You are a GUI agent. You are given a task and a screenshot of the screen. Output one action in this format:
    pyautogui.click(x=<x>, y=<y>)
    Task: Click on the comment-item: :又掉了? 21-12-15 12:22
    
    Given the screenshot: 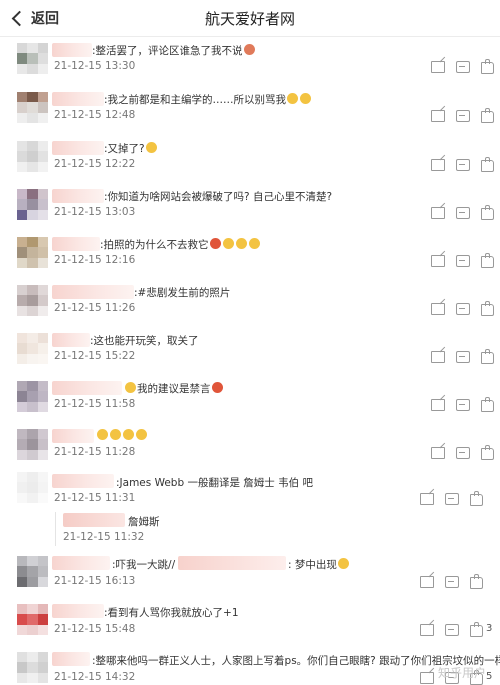 What is the action you would take?
    pyautogui.click(x=250, y=159)
    